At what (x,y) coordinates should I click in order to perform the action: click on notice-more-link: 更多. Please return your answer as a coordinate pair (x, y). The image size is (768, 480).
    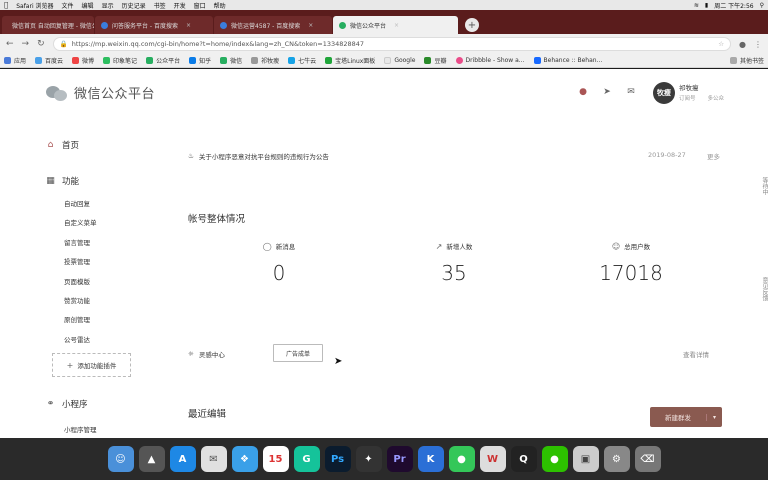
    Looking at the image, I should click on (713, 156).